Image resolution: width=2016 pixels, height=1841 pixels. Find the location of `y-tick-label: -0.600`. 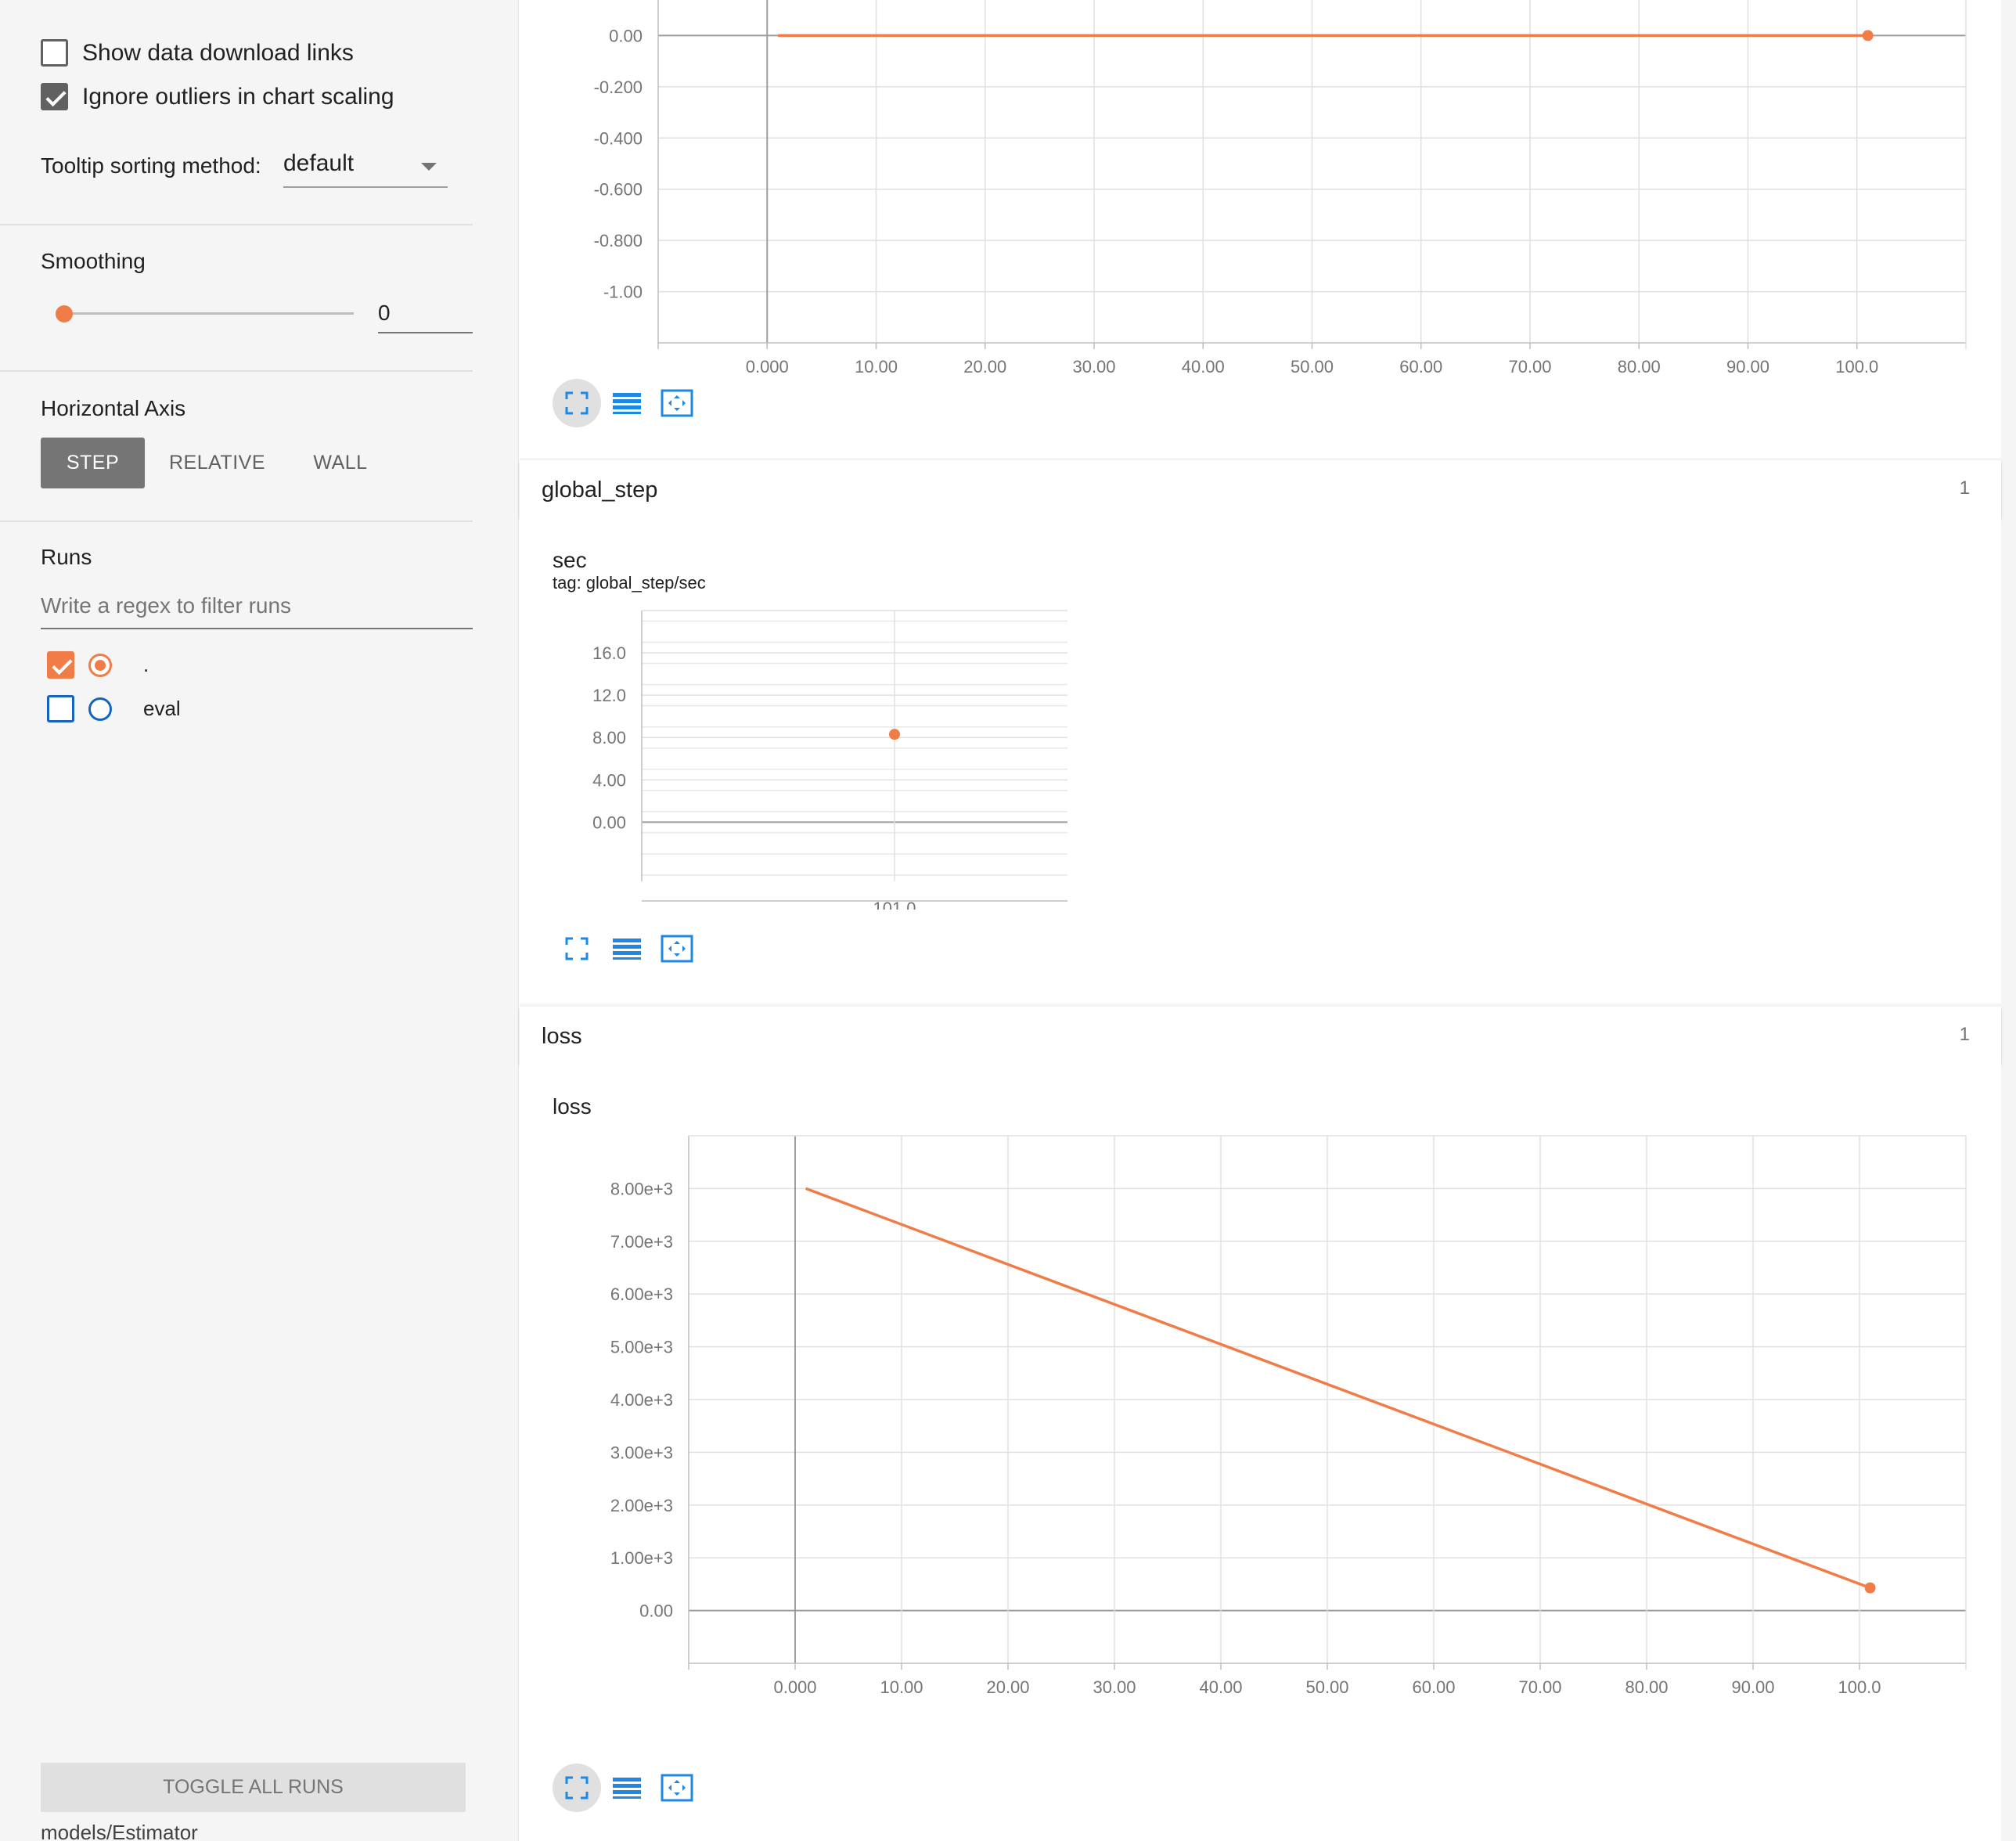

y-tick-label: -0.600 is located at coordinates (618, 190).